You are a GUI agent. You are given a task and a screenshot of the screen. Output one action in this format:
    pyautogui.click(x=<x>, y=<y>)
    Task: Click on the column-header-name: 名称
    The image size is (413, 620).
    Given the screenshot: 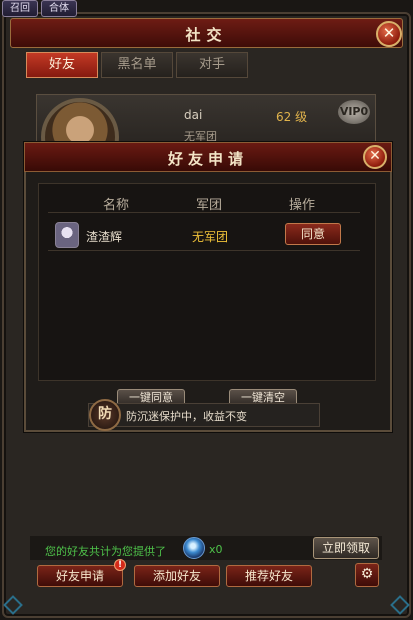 What is the action you would take?
    pyautogui.click(x=116, y=205)
    